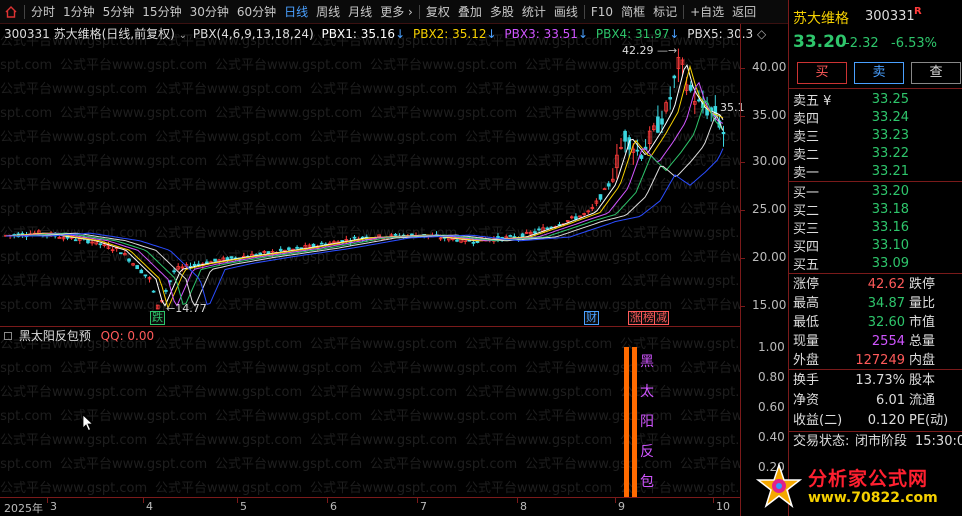 The image size is (962, 516). What do you see at coordinates (161, 12) in the screenshot?
I see `toolbar-item: 15分钟` at bounding box center [161, 12].